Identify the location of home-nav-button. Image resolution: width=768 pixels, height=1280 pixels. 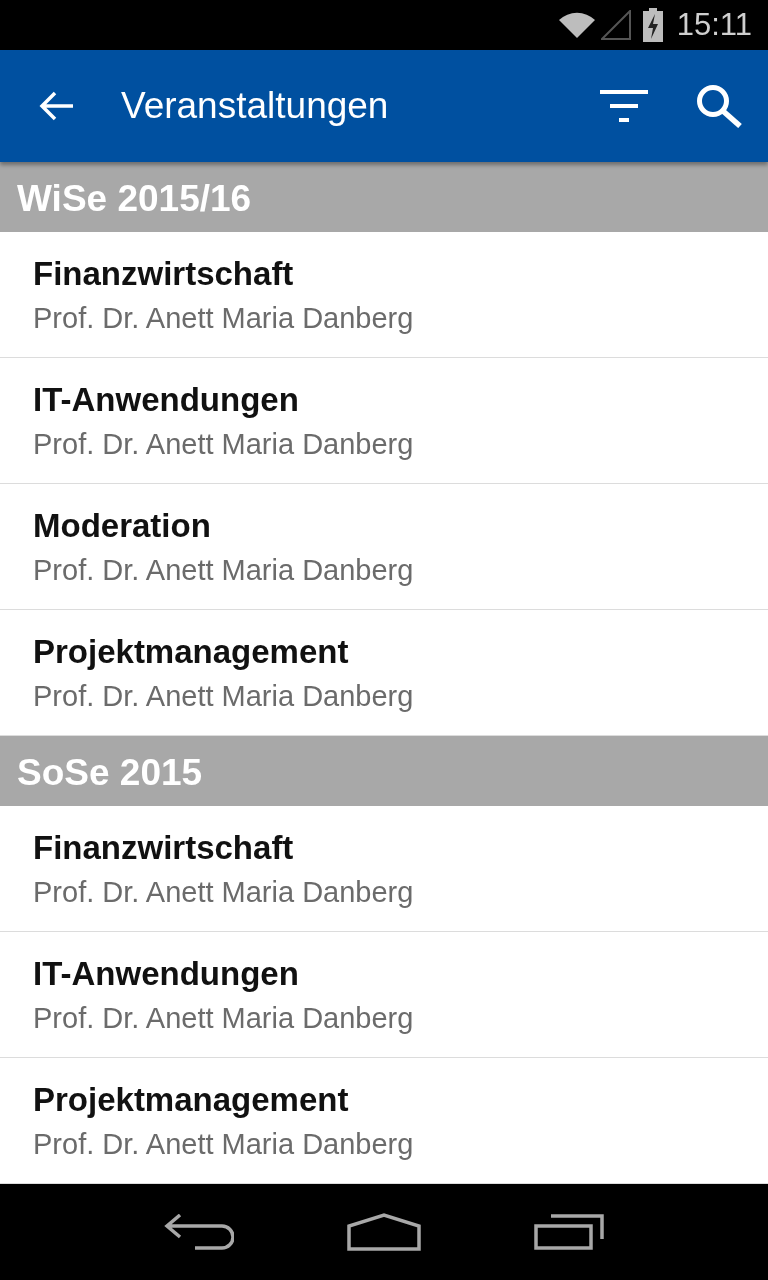
(384, 1232).